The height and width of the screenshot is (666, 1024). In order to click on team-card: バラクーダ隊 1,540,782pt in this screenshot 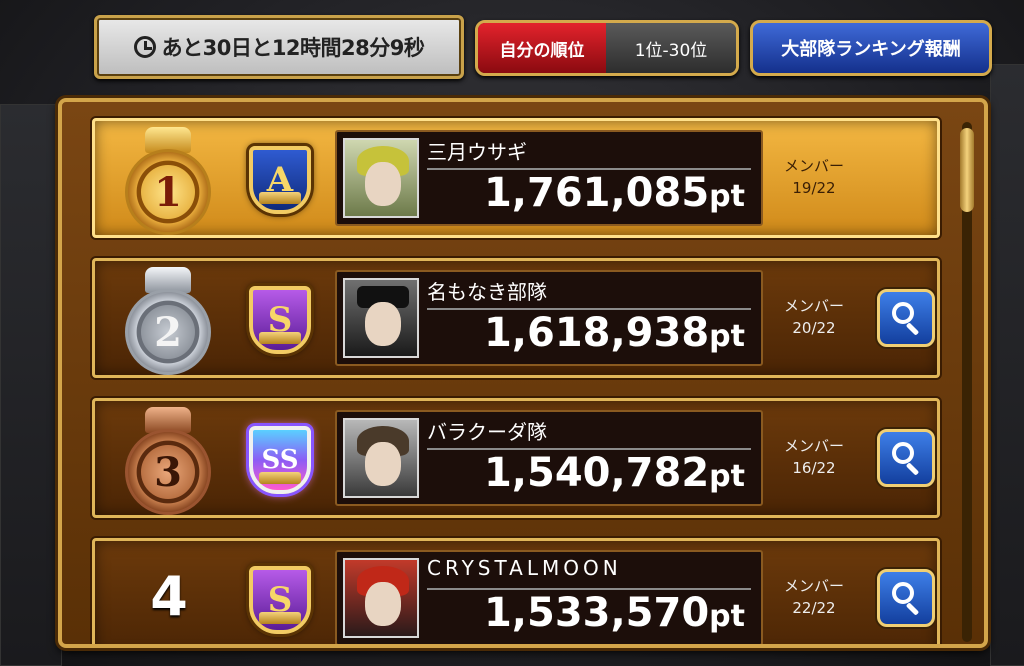, I will do `click(549, 458)`.